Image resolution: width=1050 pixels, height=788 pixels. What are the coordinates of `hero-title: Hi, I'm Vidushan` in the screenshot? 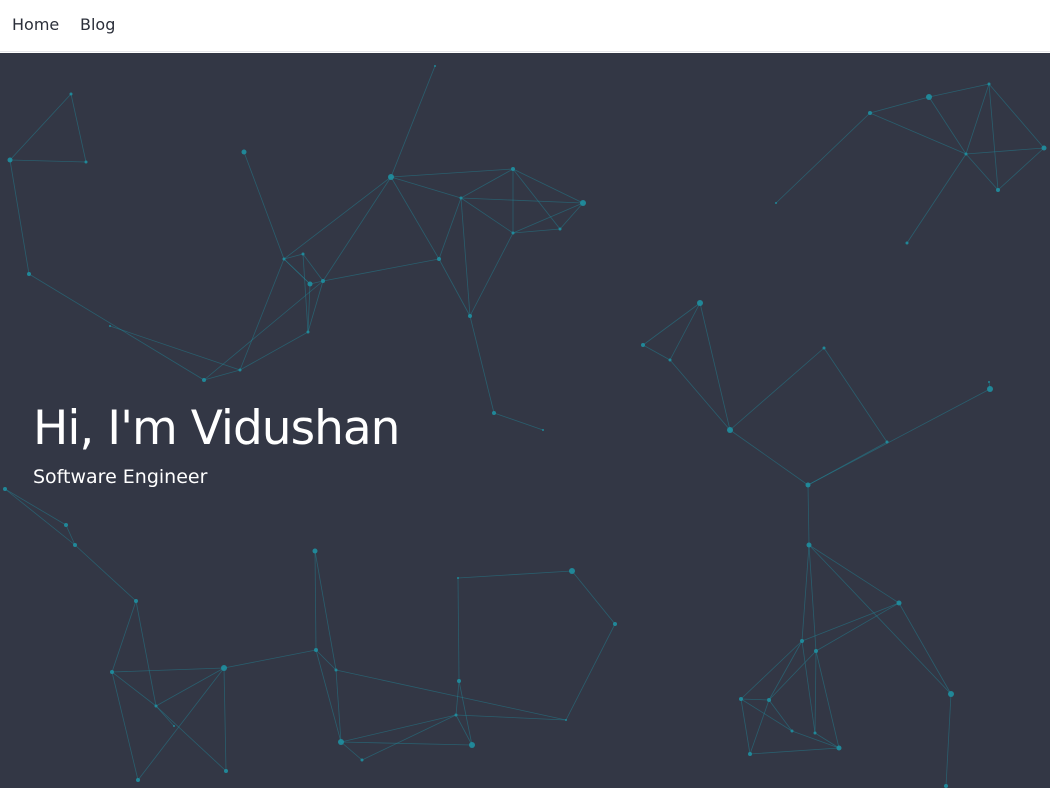 It's located at (216, 428).